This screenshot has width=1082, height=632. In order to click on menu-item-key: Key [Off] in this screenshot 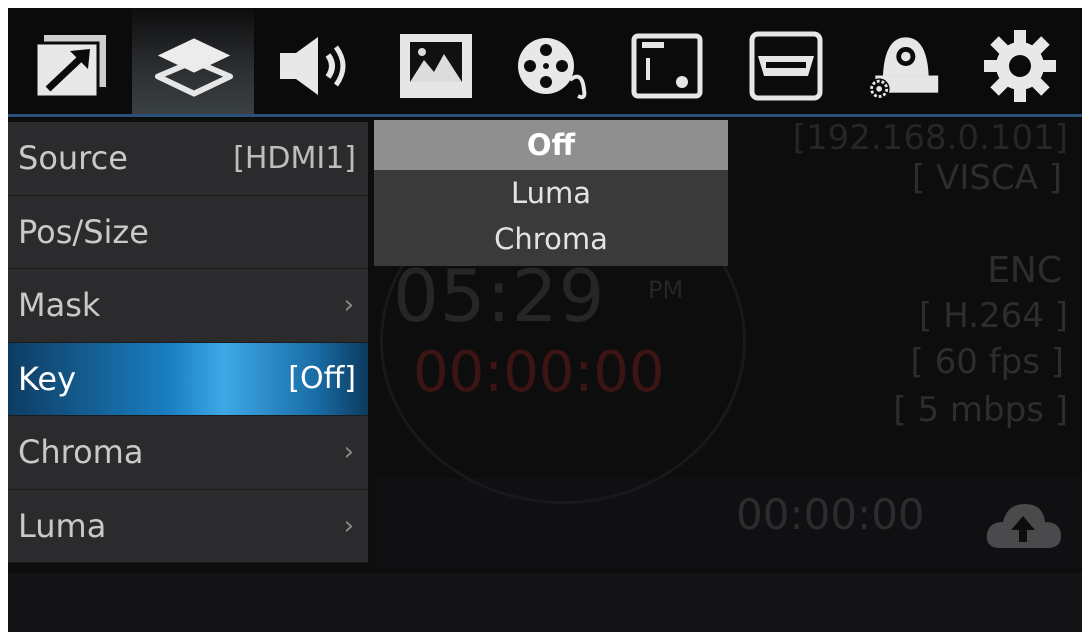, I will do `click(188, 379)`.